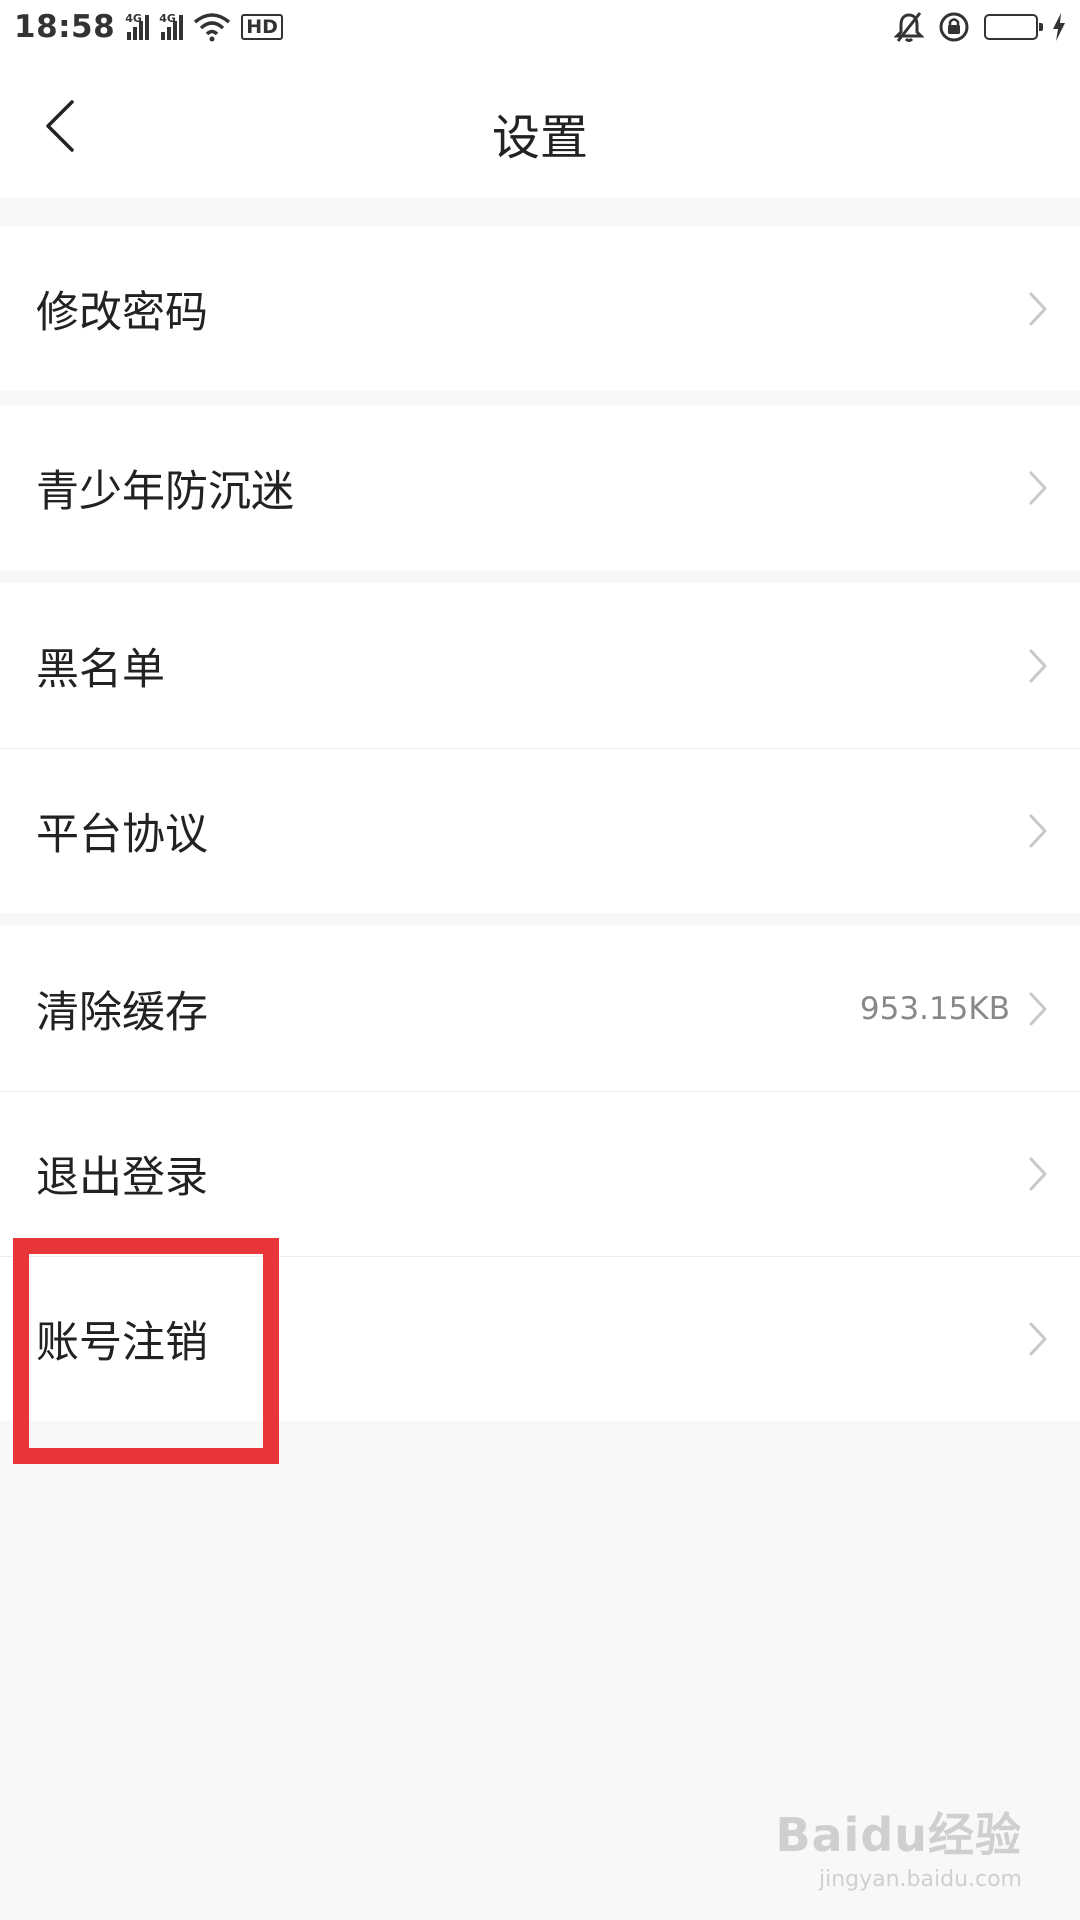 This screenshot has width=1080, height=1920. Describe the element at coordinates (122, 312) in the screenshot. I see `row-label: 修改密码` at that location.